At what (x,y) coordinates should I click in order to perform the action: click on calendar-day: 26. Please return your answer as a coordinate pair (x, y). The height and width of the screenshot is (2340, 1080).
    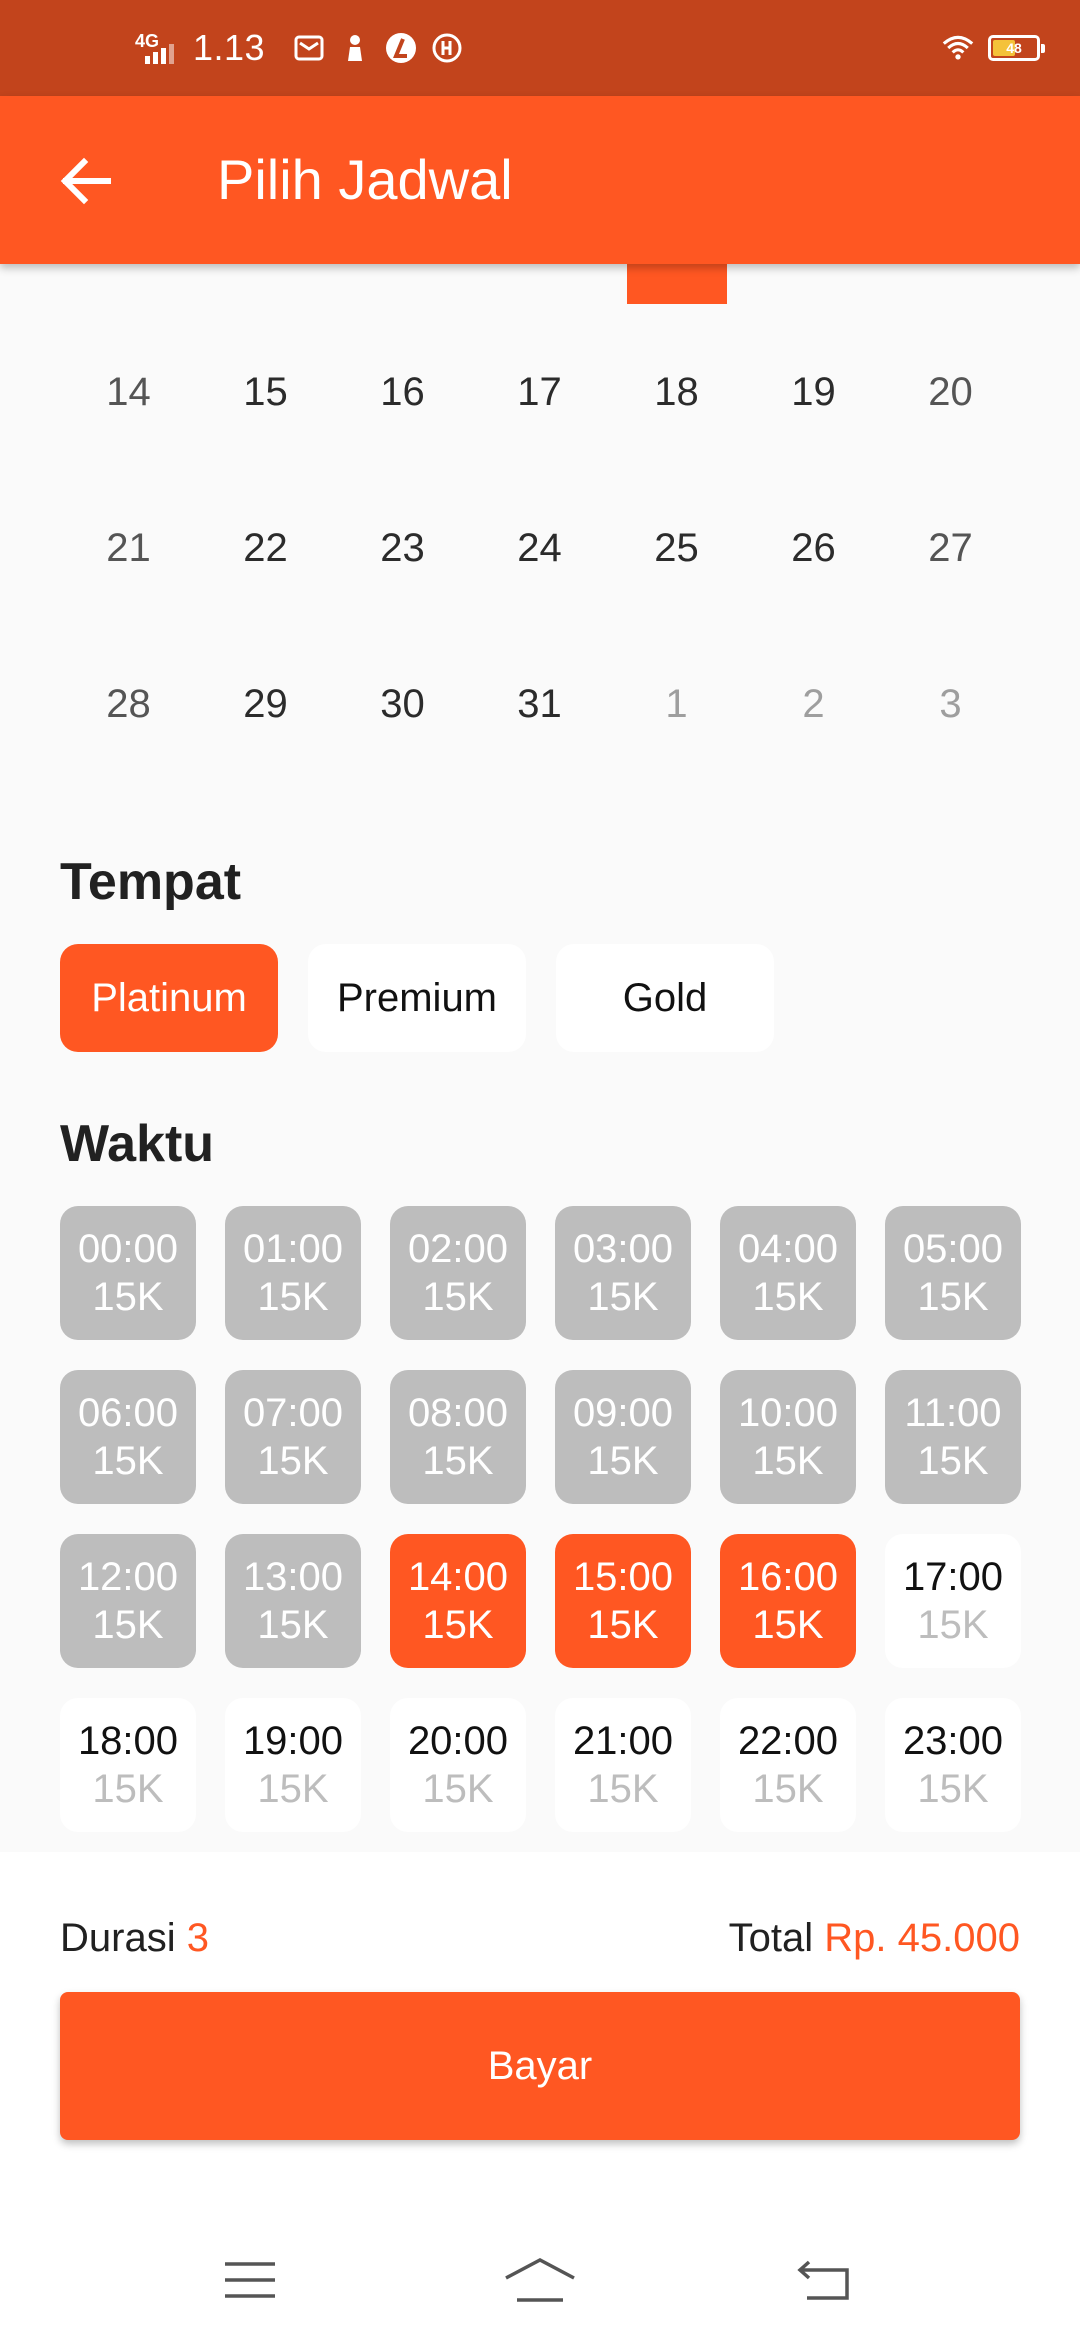
    Looking at the image, I should click on (813, 548).